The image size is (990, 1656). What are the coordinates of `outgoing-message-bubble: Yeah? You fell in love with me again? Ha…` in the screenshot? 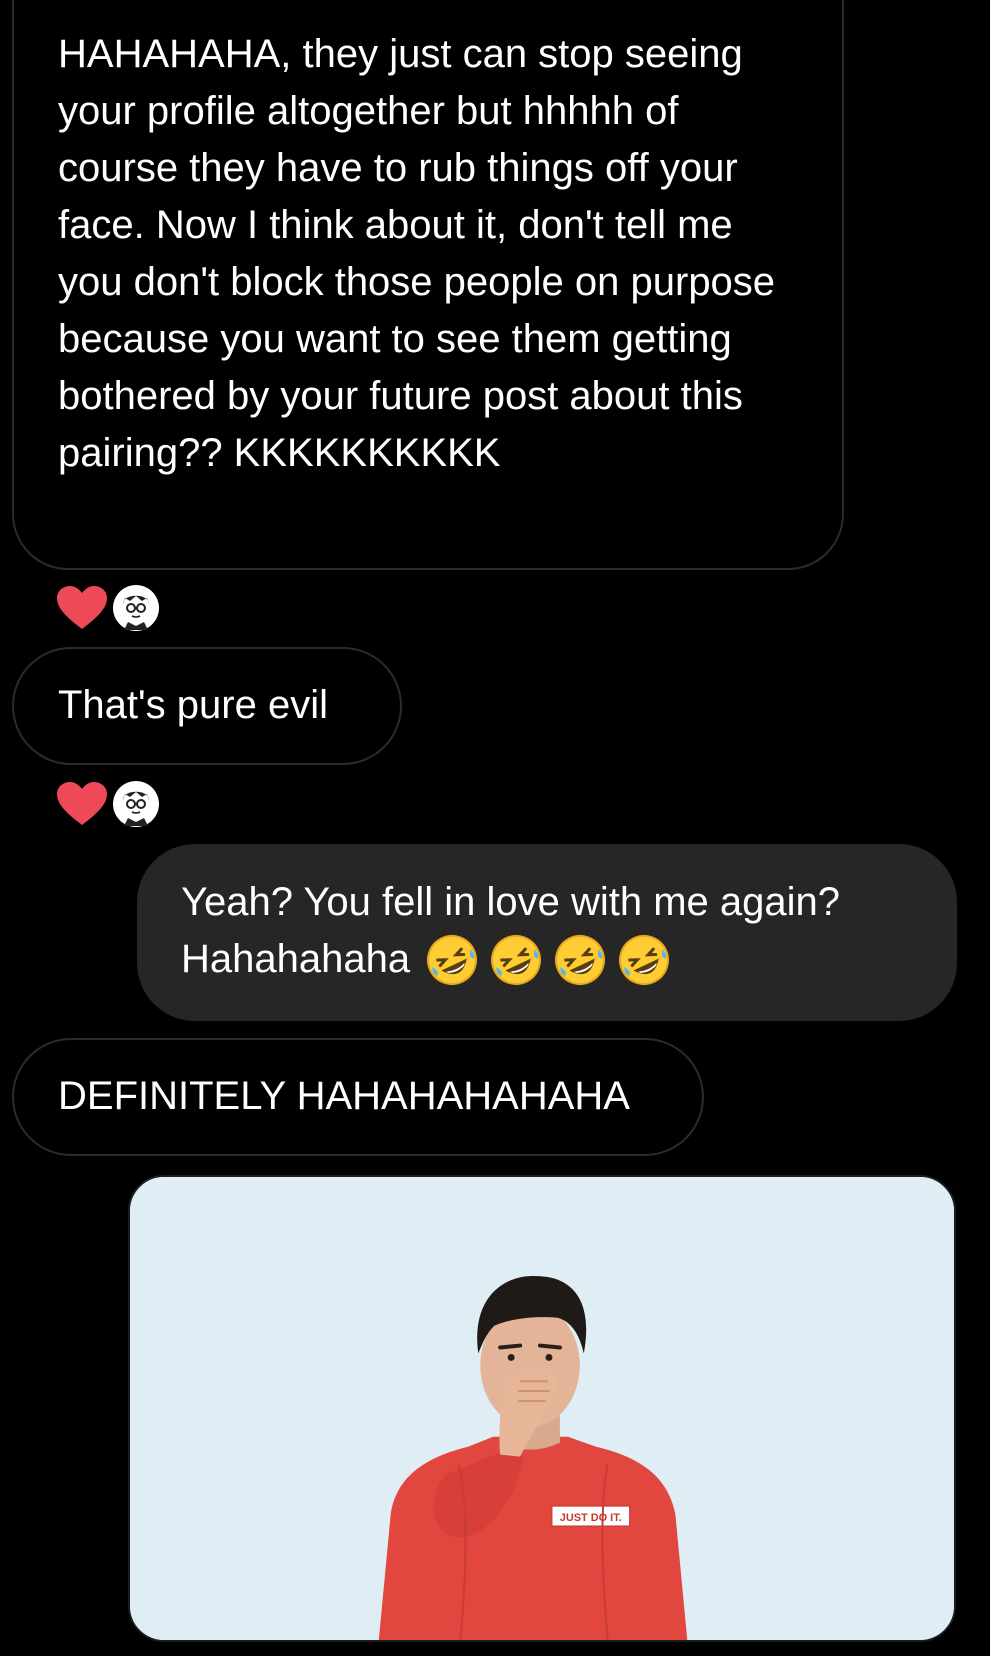 It's located at (547, 932).